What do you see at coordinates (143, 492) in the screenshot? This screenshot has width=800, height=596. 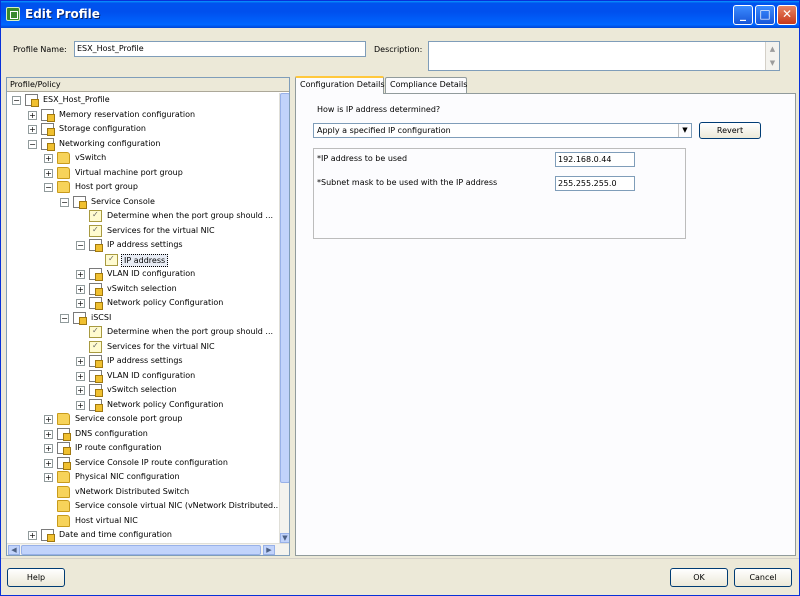 I see `tree-item: vNetwork Distributed Switch` at bounding box center [143, 492].